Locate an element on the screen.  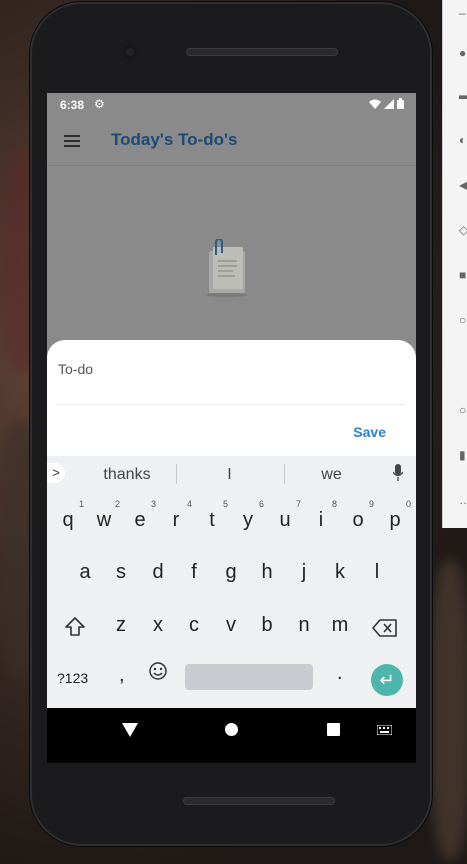
toolbar-icon: ● is located at coordinates (463, 53).